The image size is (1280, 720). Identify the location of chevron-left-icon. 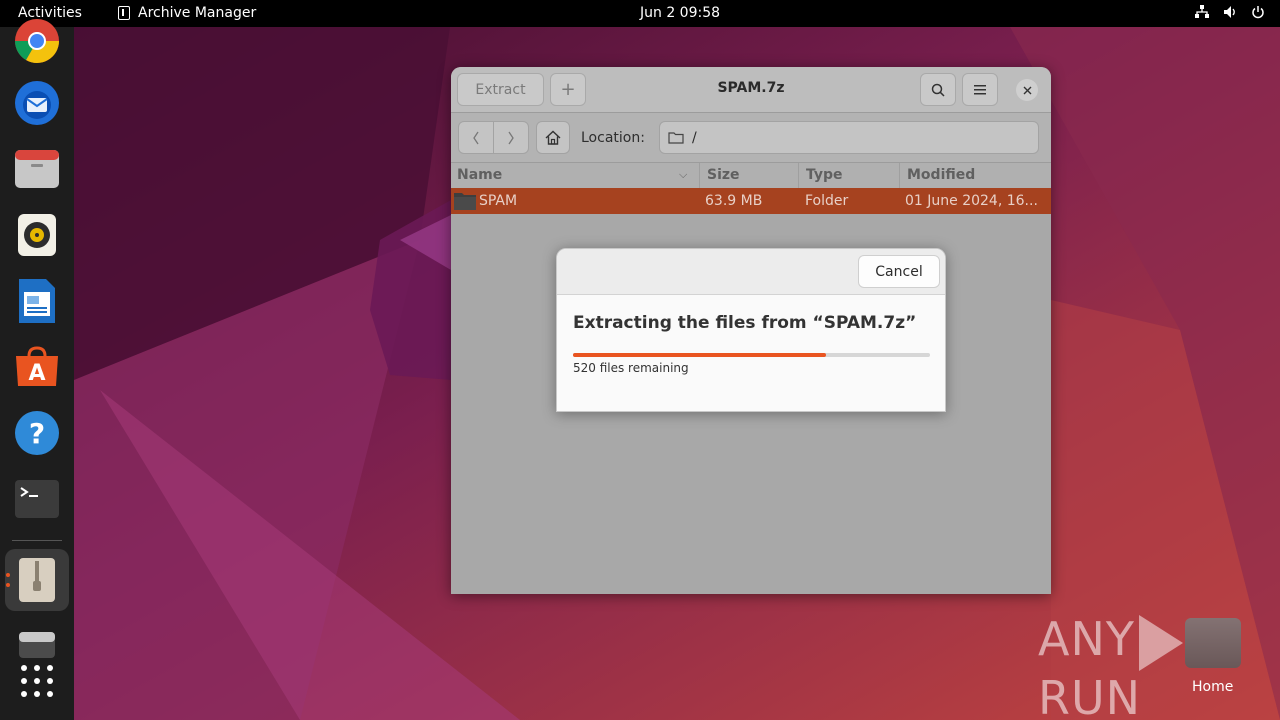
(476, 137).